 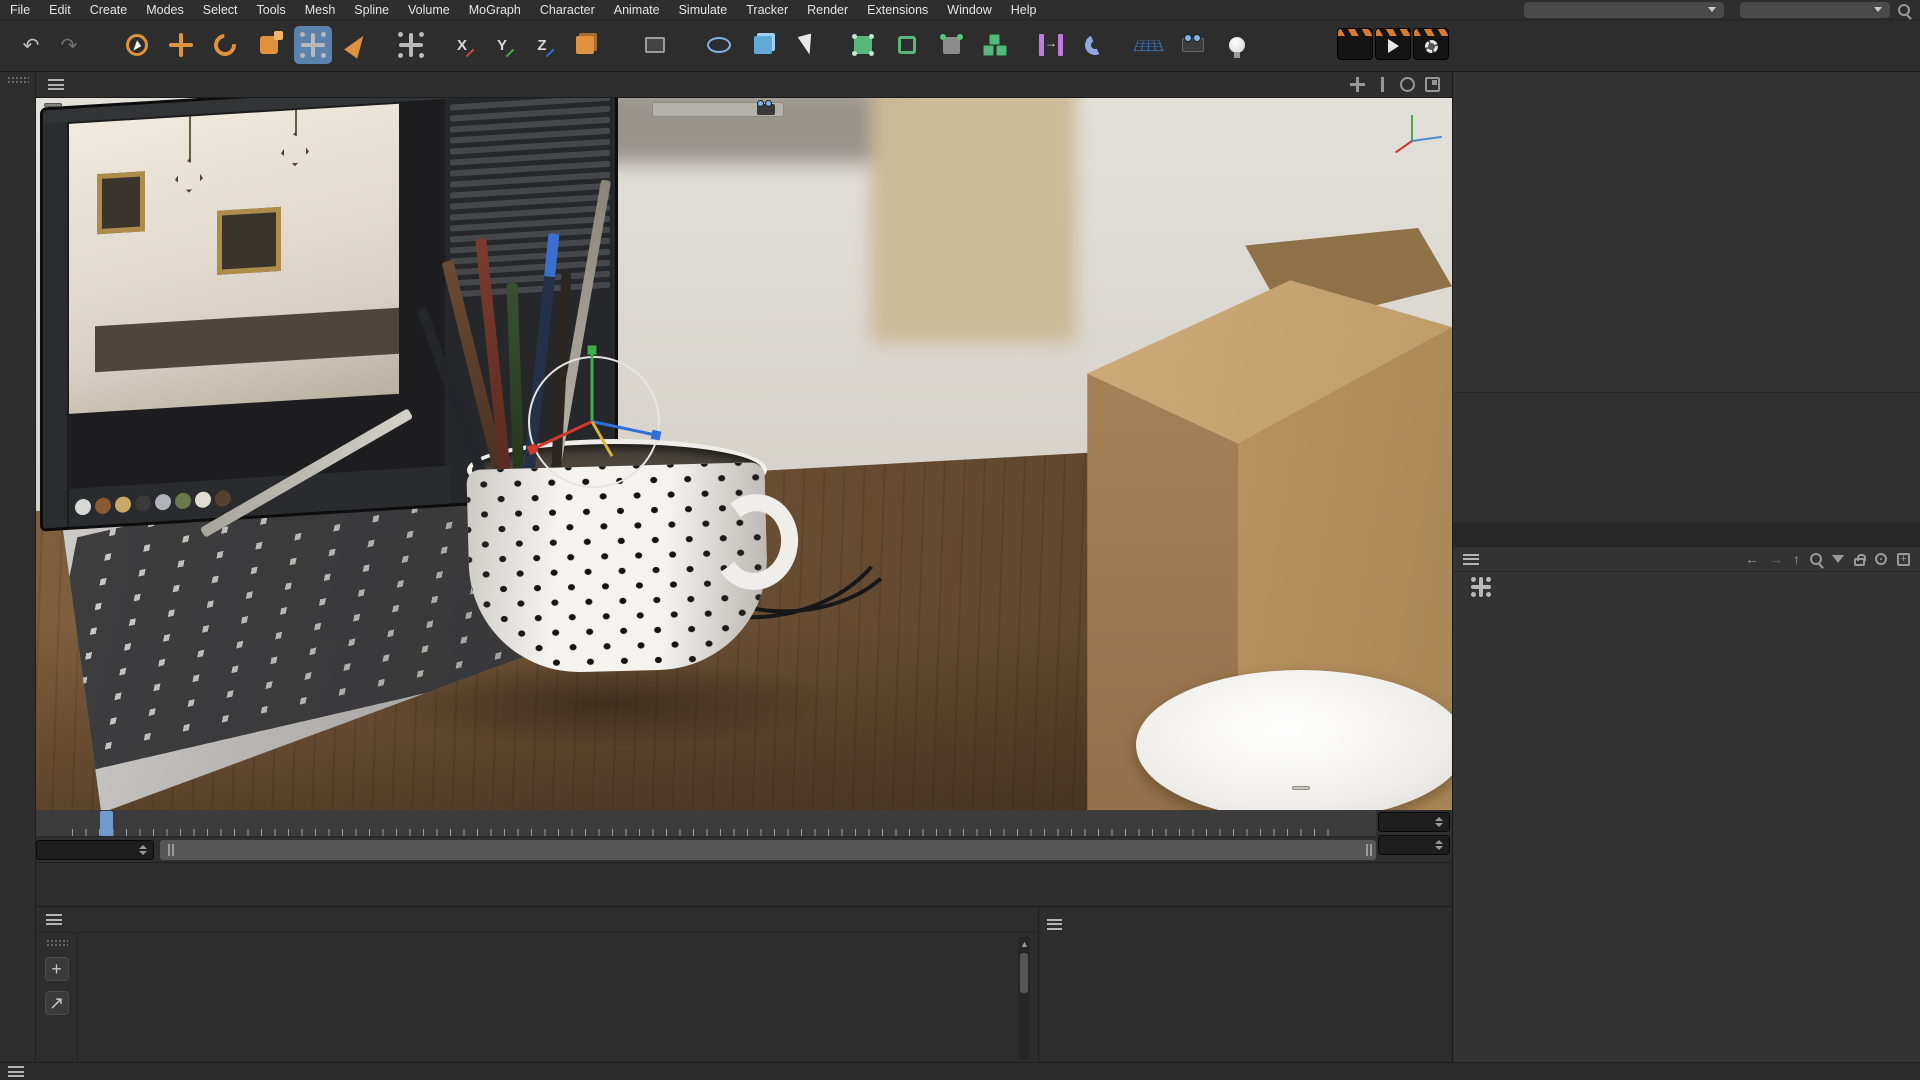 I want to click on menu-render: Render, so click(x=827, y=10).